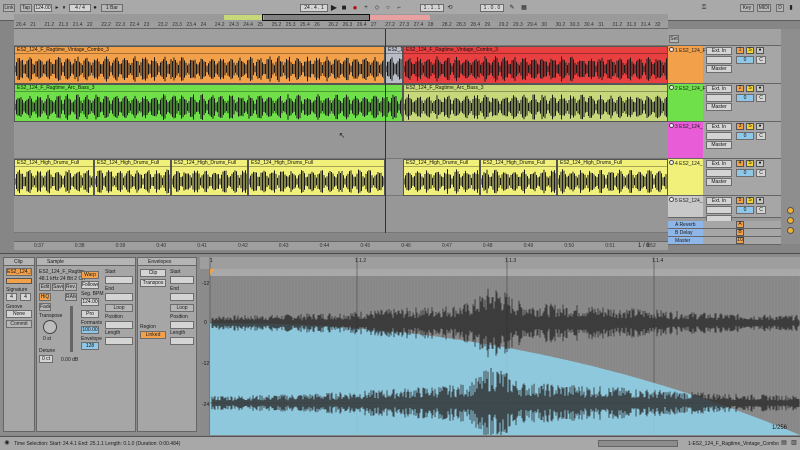  Describe the element at coordinates (182, 308) in the screenshot. I see `env-loop-button: Loop` at that location.